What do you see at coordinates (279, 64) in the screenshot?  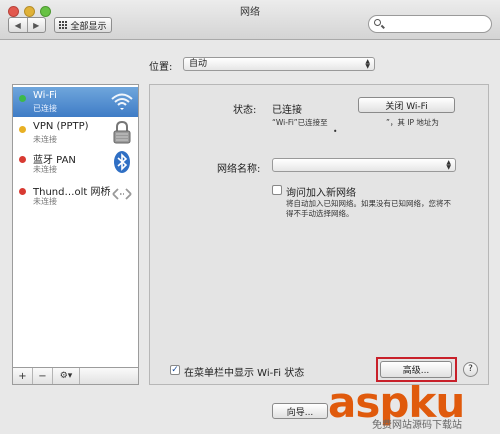 I see `location-select: 自动 ▲ ▼` at bounding box center [279, 64].